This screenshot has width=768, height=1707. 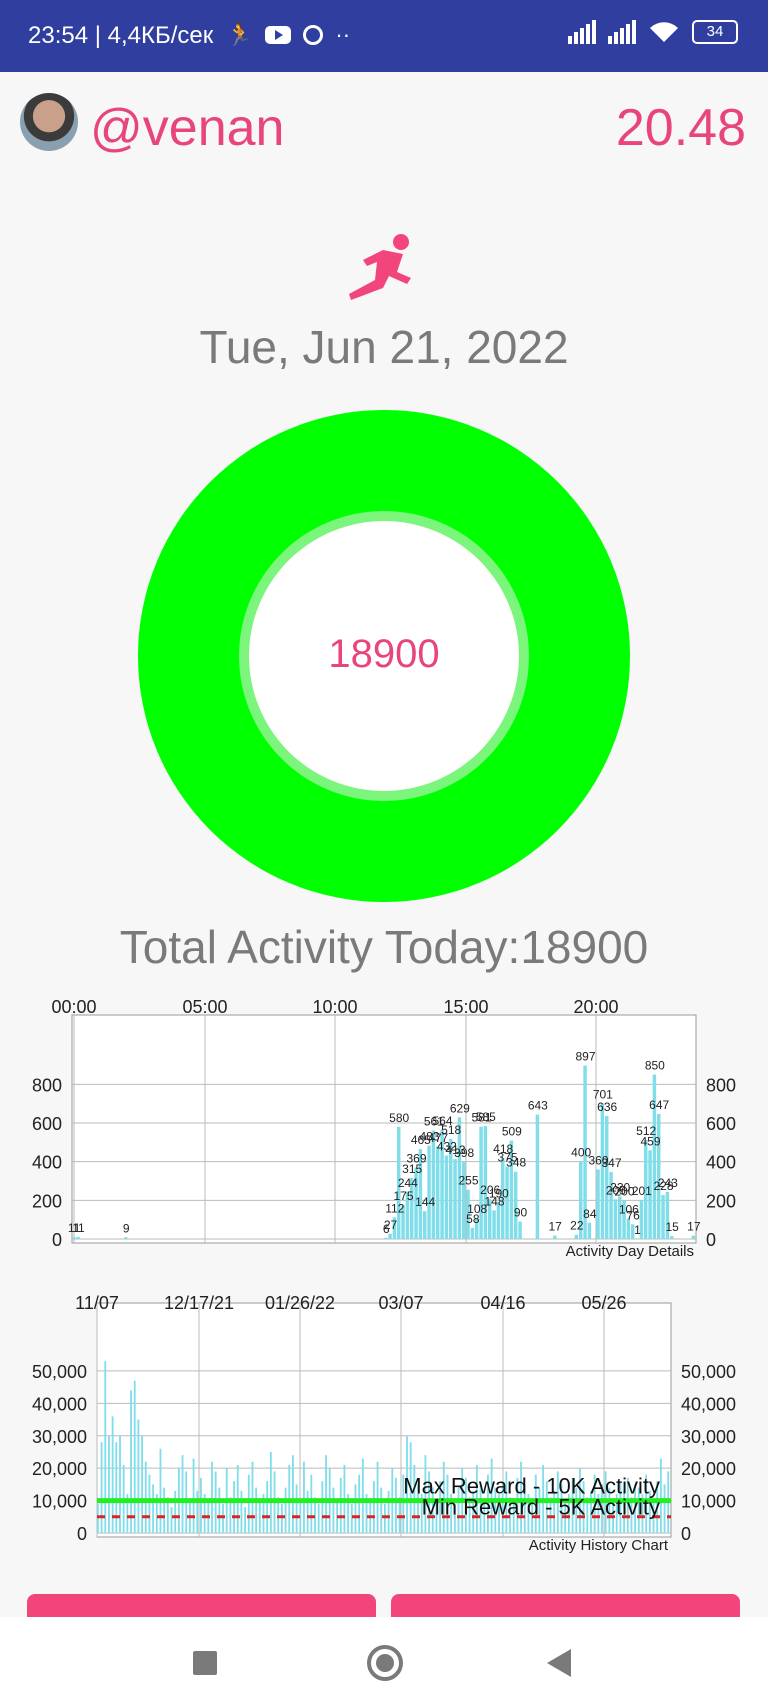 I want to click on x-tick-label: 05/26, so click(x=603, y=1303).